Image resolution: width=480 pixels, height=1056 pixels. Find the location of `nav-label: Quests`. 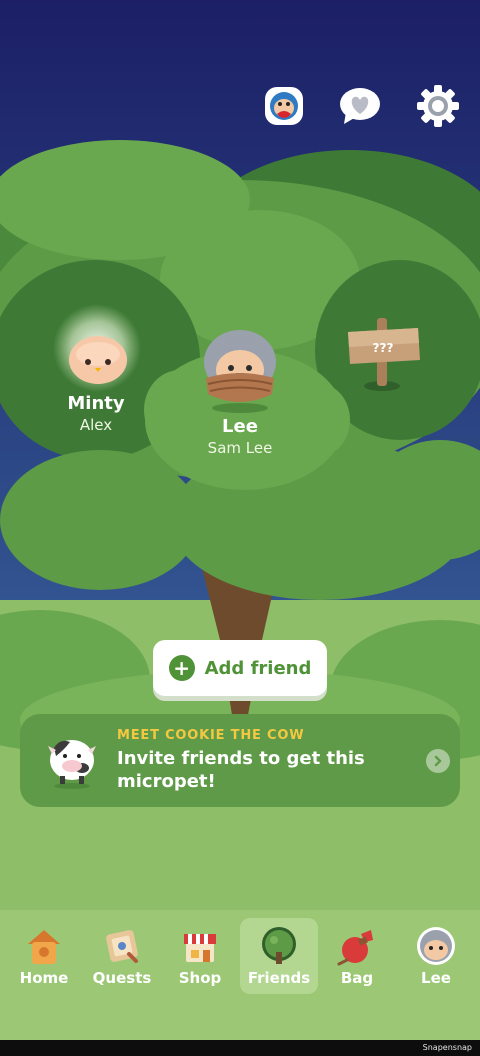

nav-label: Quests is located at coordinates (122, 978).